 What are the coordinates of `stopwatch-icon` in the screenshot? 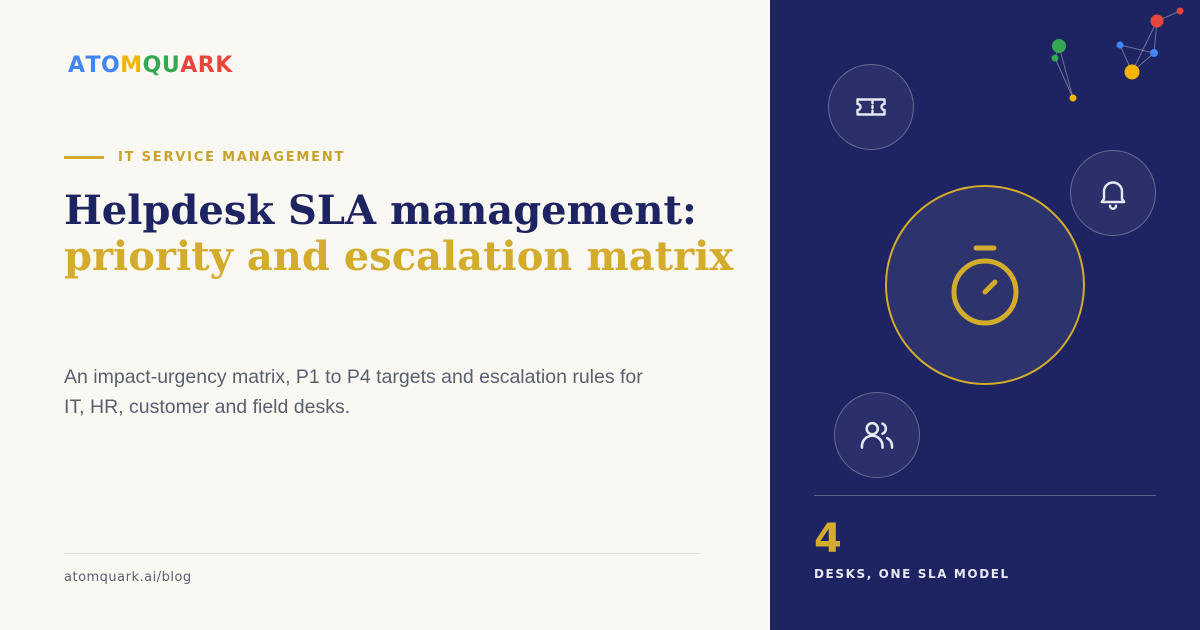 It's located at (985, 285).